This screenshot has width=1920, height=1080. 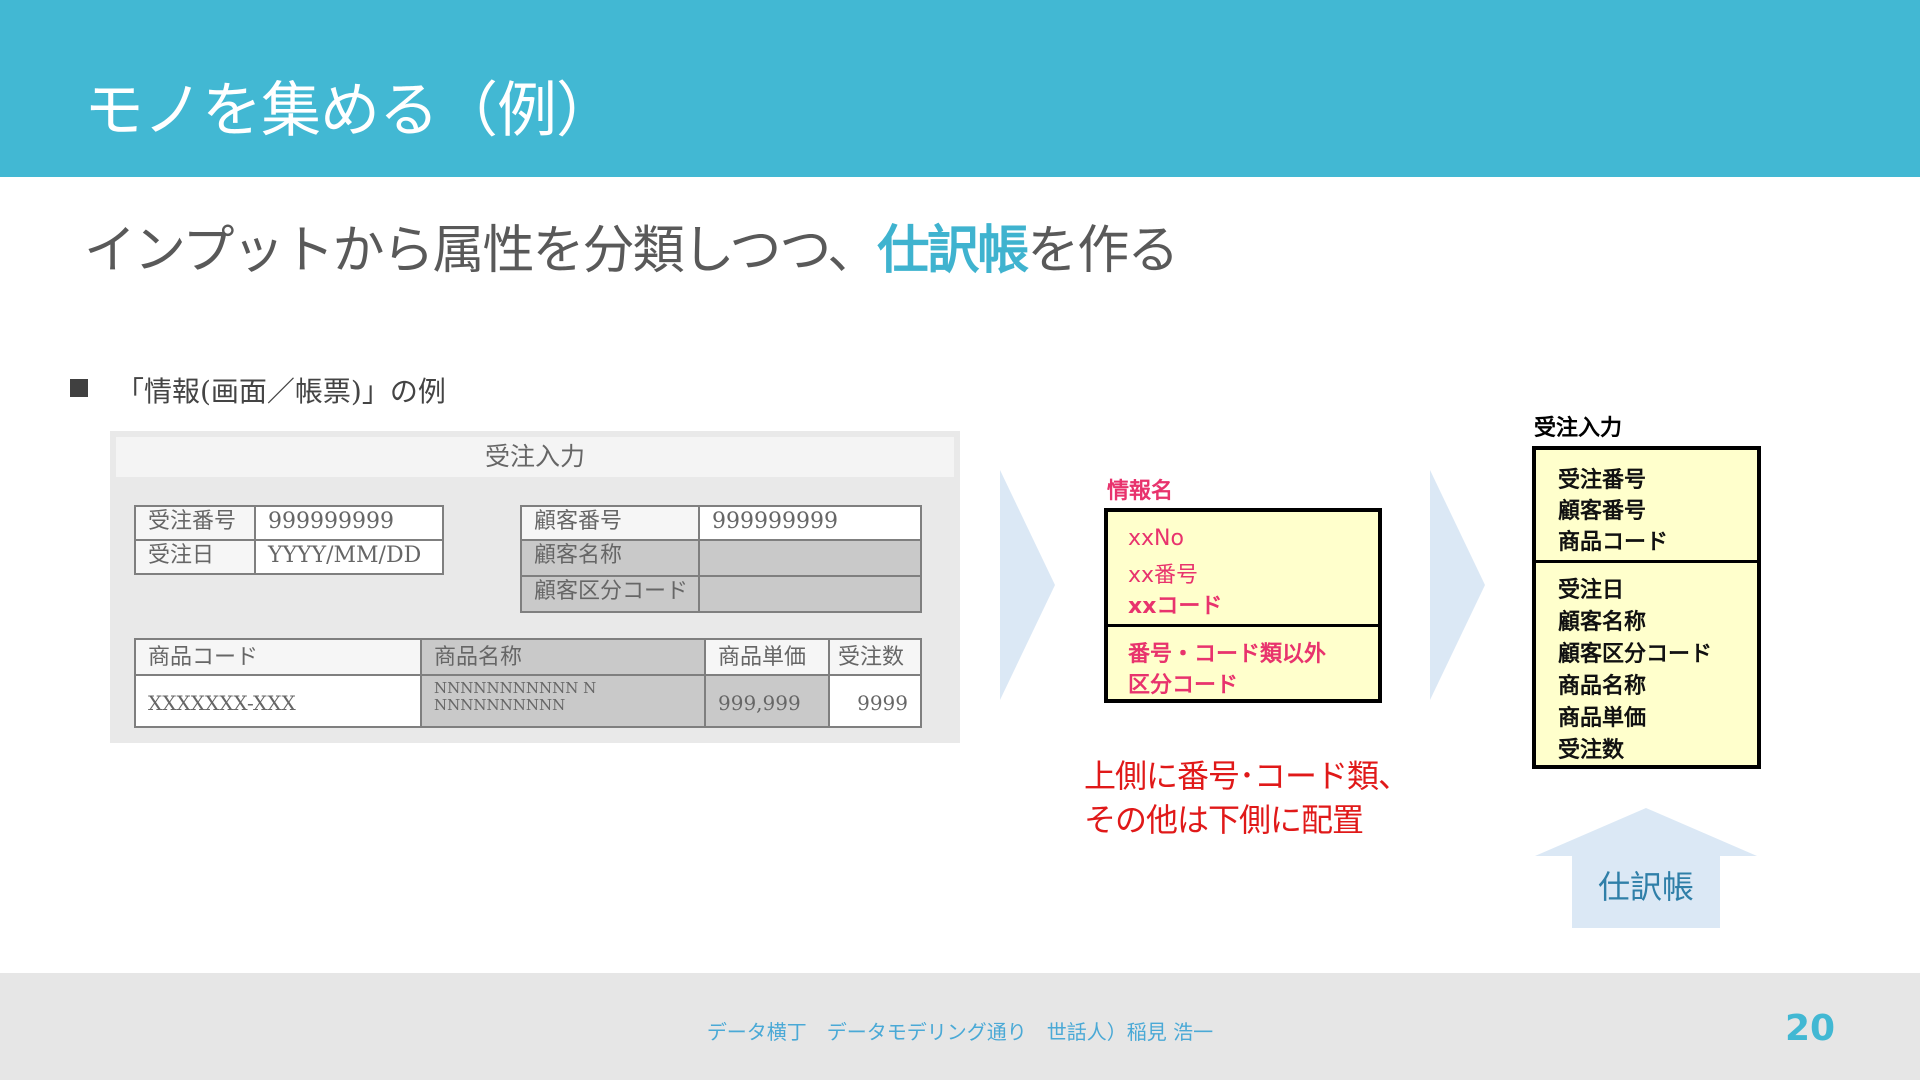 What do you see at coordinates (79, 388) in the screenshot?
I see `square-bullet-icon` at bounding box center [79, 388].